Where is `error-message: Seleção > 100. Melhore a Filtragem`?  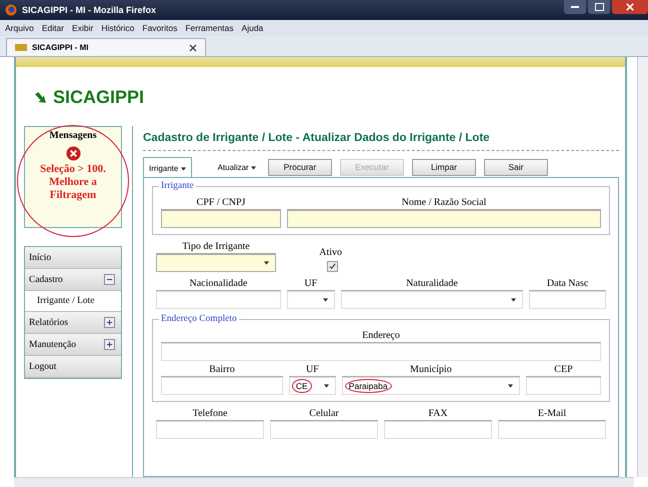 error-message: Seleção > 100. Melhore a Filtragem is located at coordinates (73, 183).